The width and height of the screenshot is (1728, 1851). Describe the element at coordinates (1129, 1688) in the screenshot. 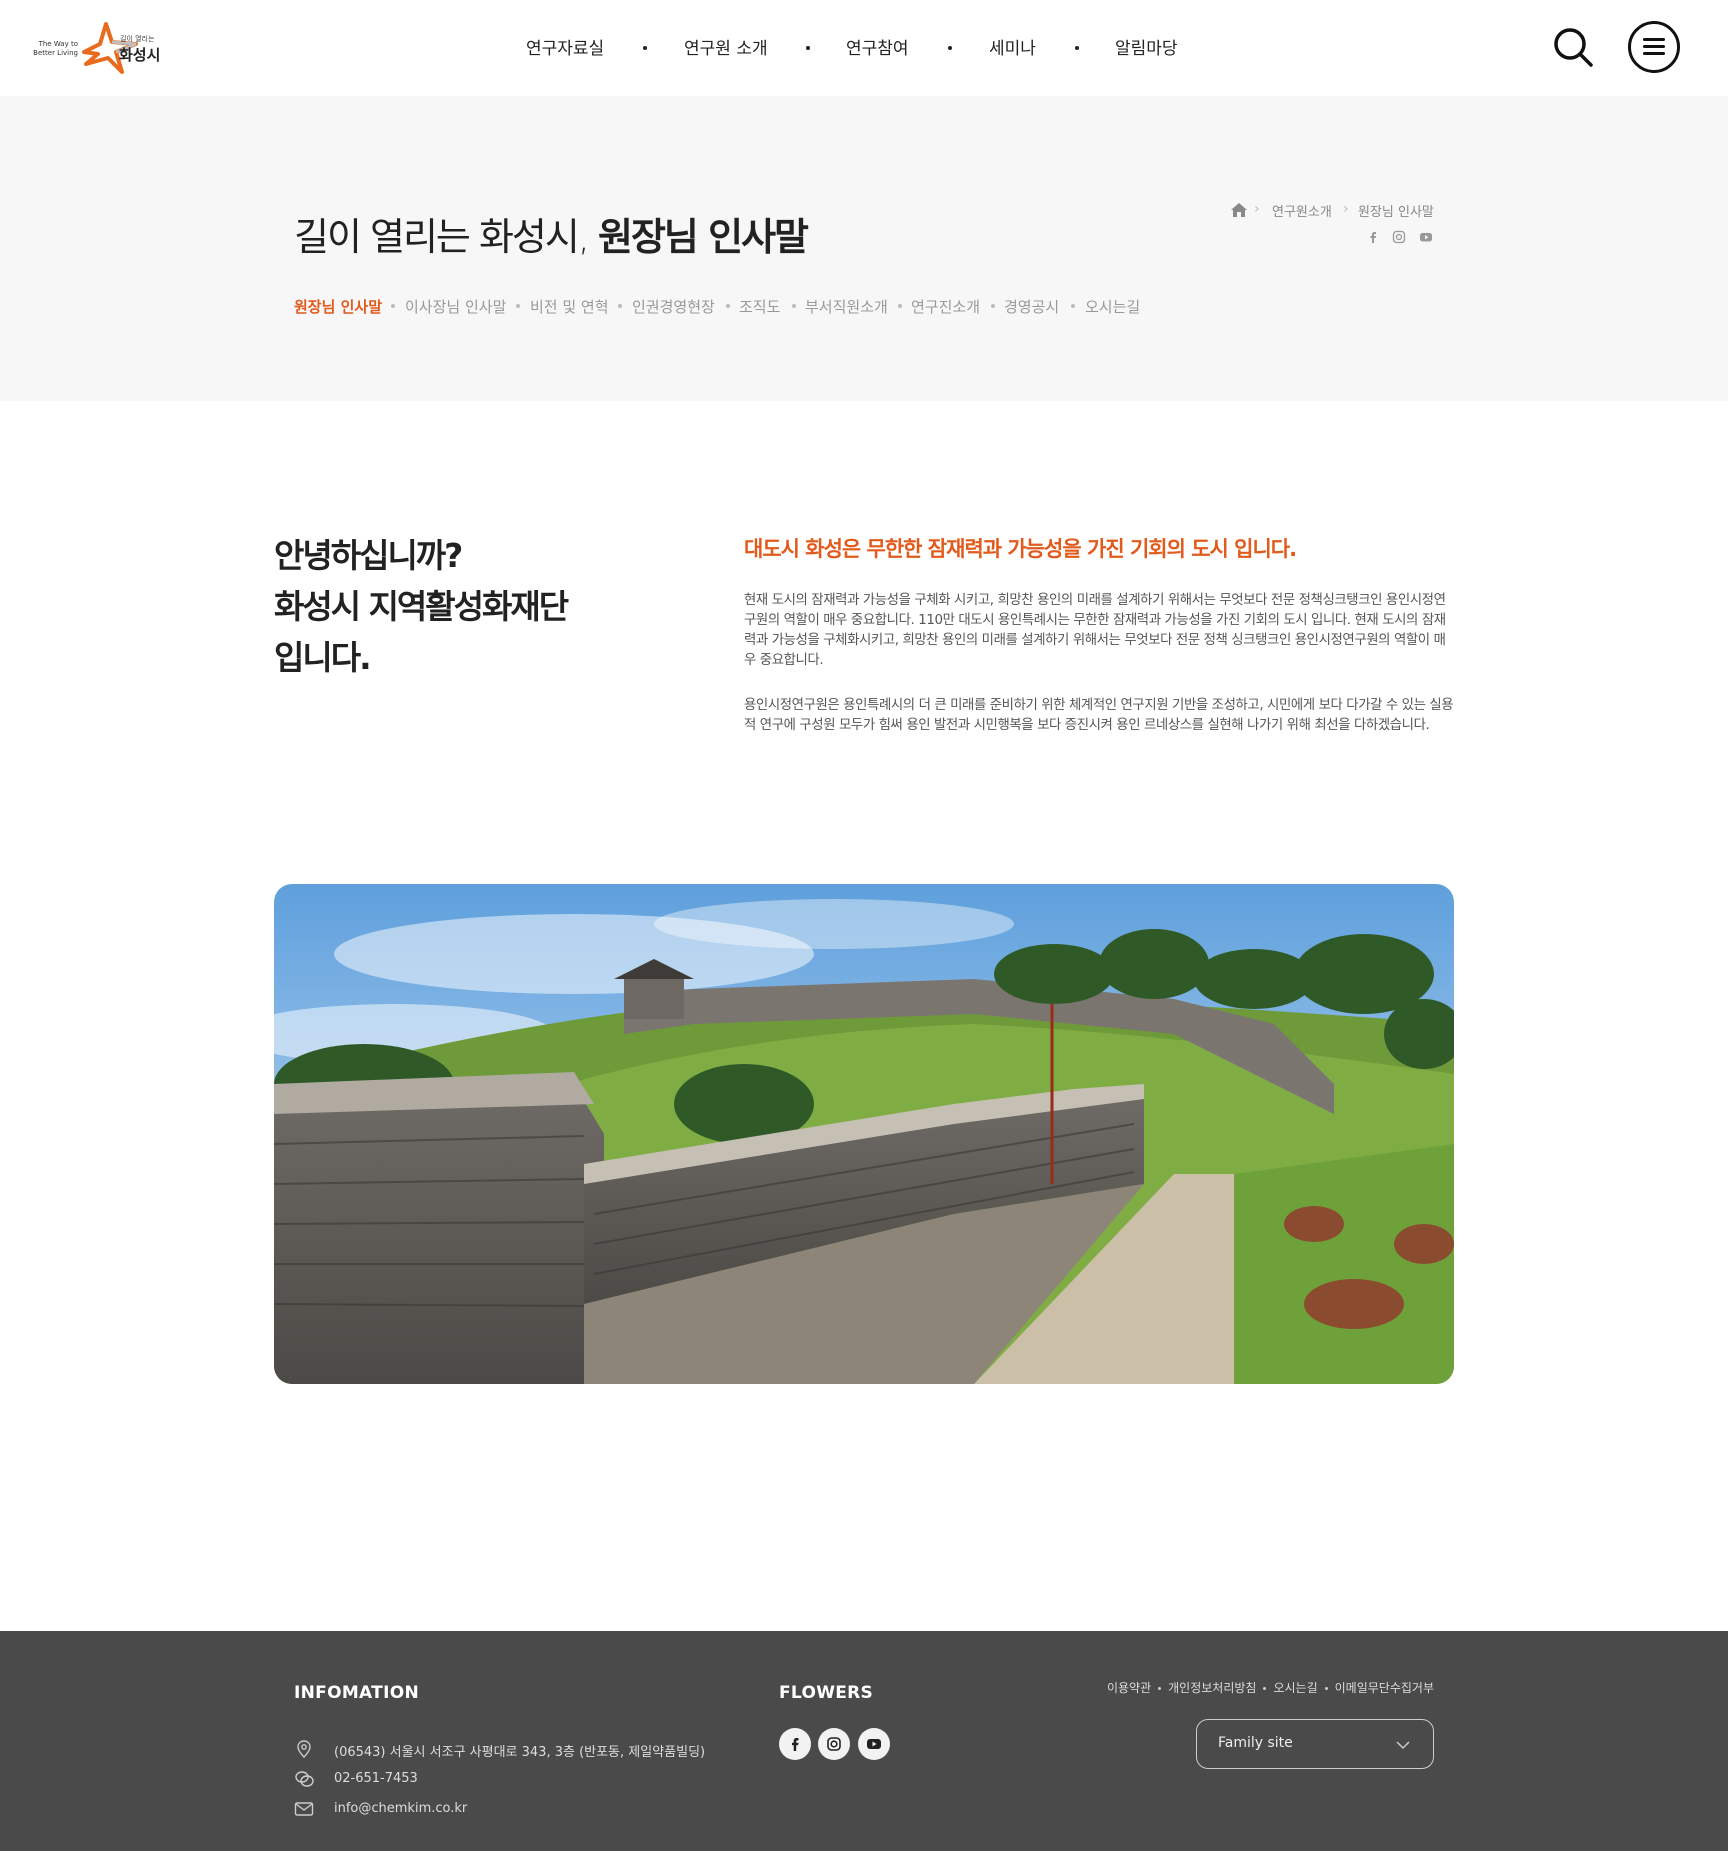

I see `footer-link-terms: 이용약관` at that location.